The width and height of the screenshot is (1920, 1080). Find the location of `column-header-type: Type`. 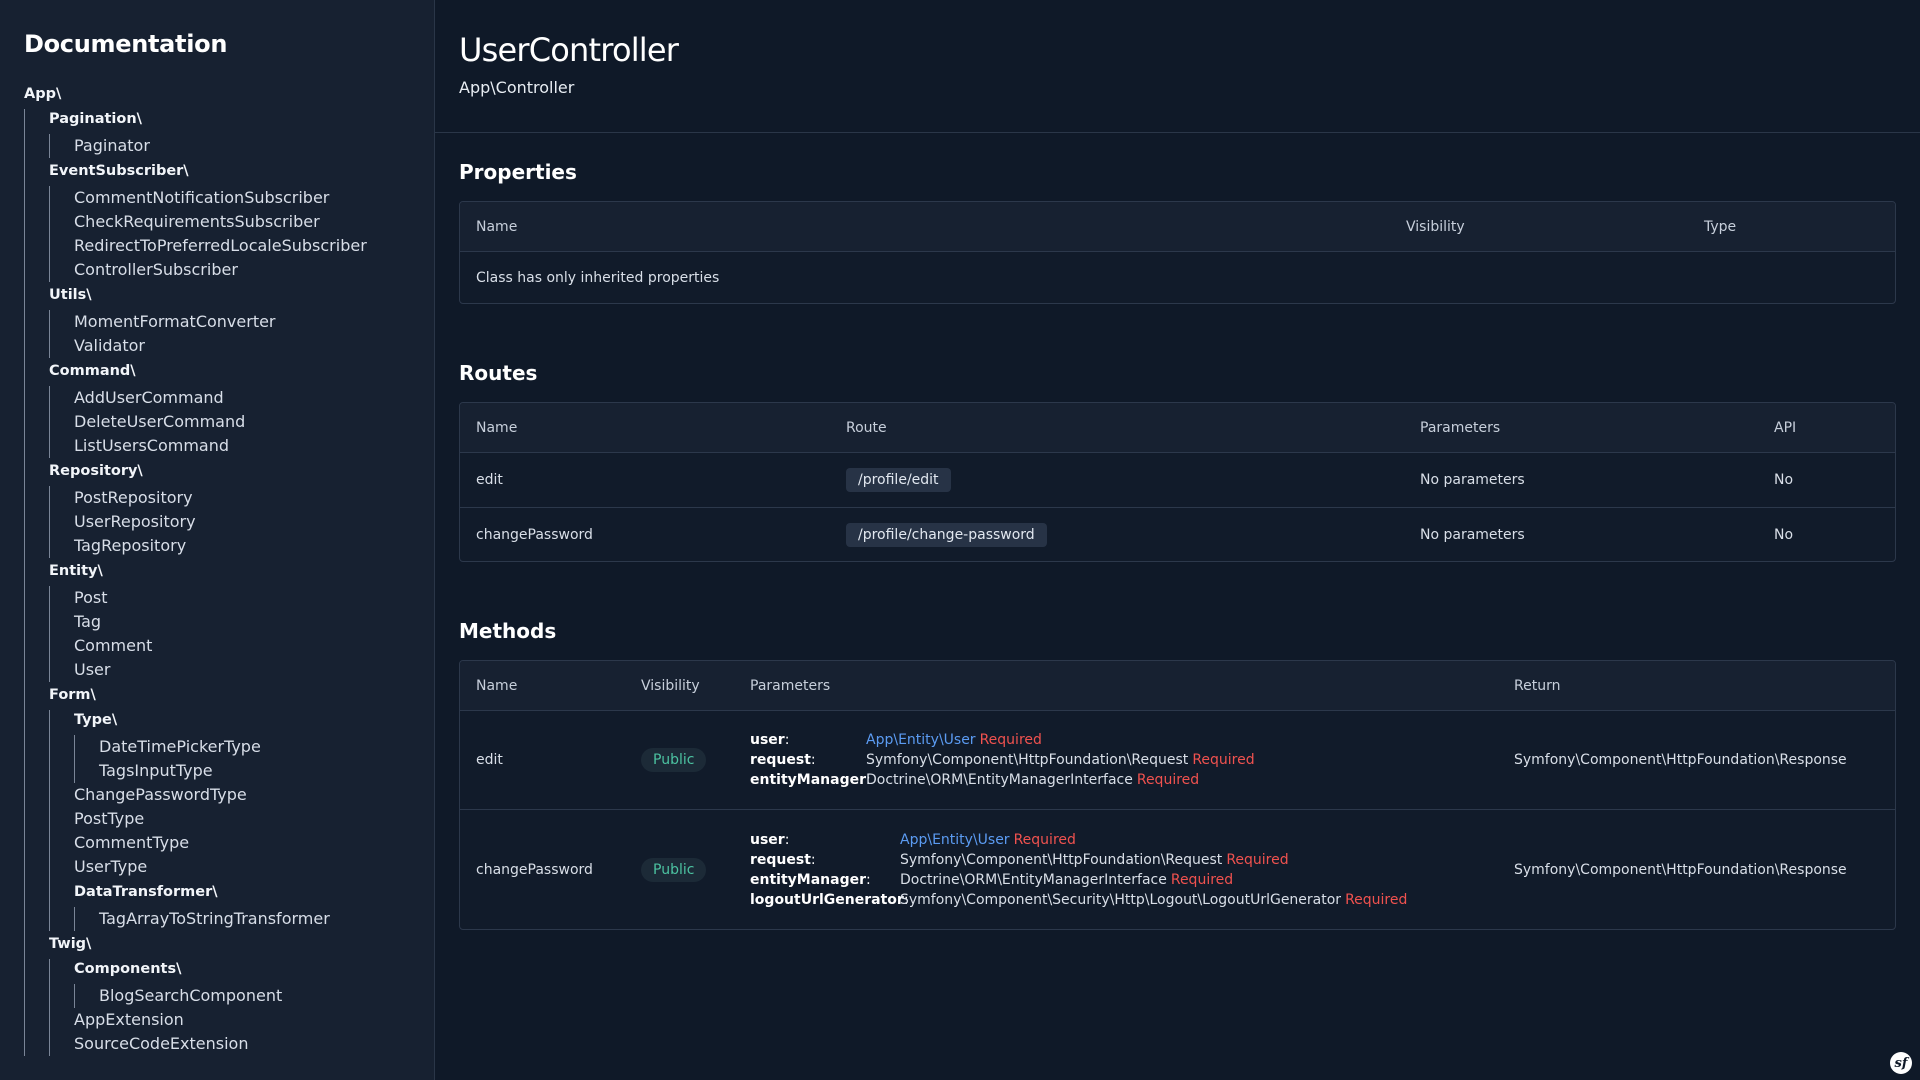

column-header-type: Type is located at coordinates (1720, 226).